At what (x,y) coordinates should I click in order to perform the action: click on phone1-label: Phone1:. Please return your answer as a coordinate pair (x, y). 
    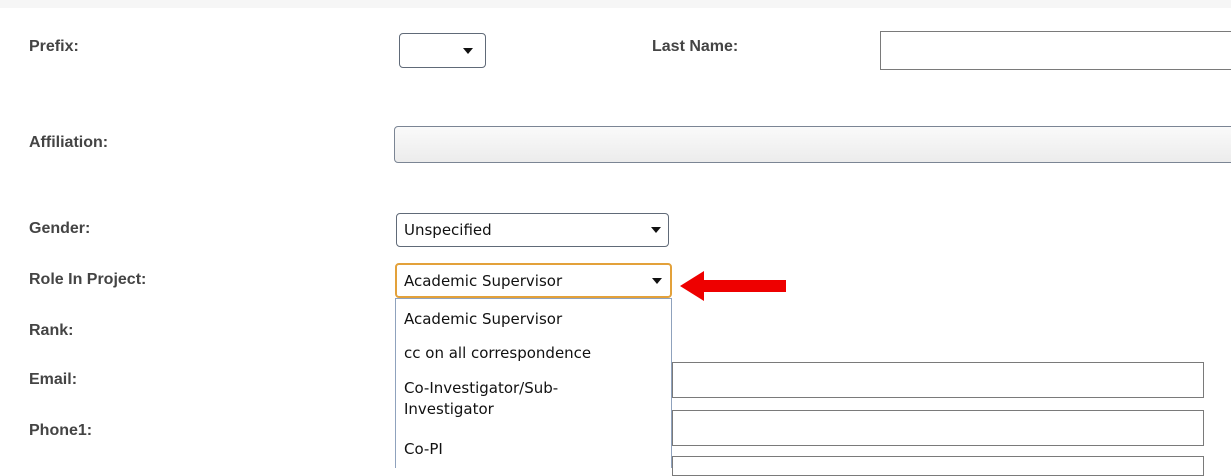
    Looking at the image, I should click on (61, 430).